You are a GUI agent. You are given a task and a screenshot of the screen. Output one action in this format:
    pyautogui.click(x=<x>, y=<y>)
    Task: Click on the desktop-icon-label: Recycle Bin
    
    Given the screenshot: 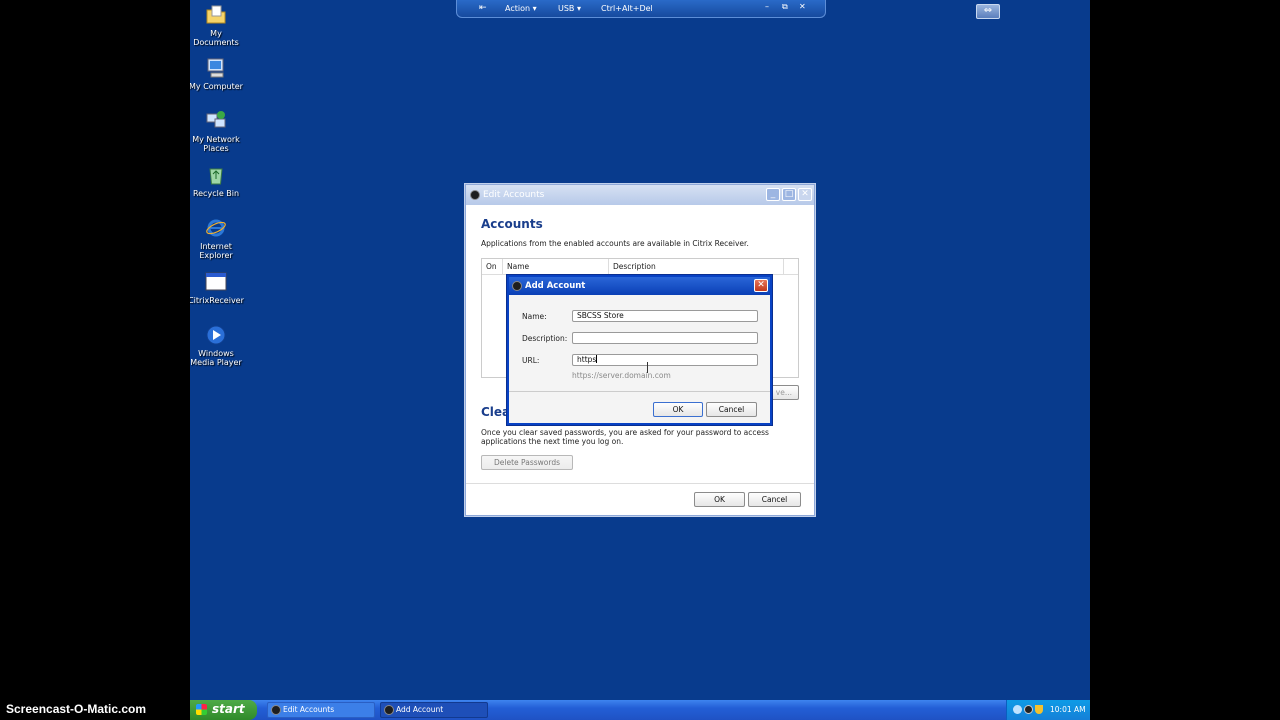 What is the action you would take?
    pyautogui.click(x=216, y=193)
    